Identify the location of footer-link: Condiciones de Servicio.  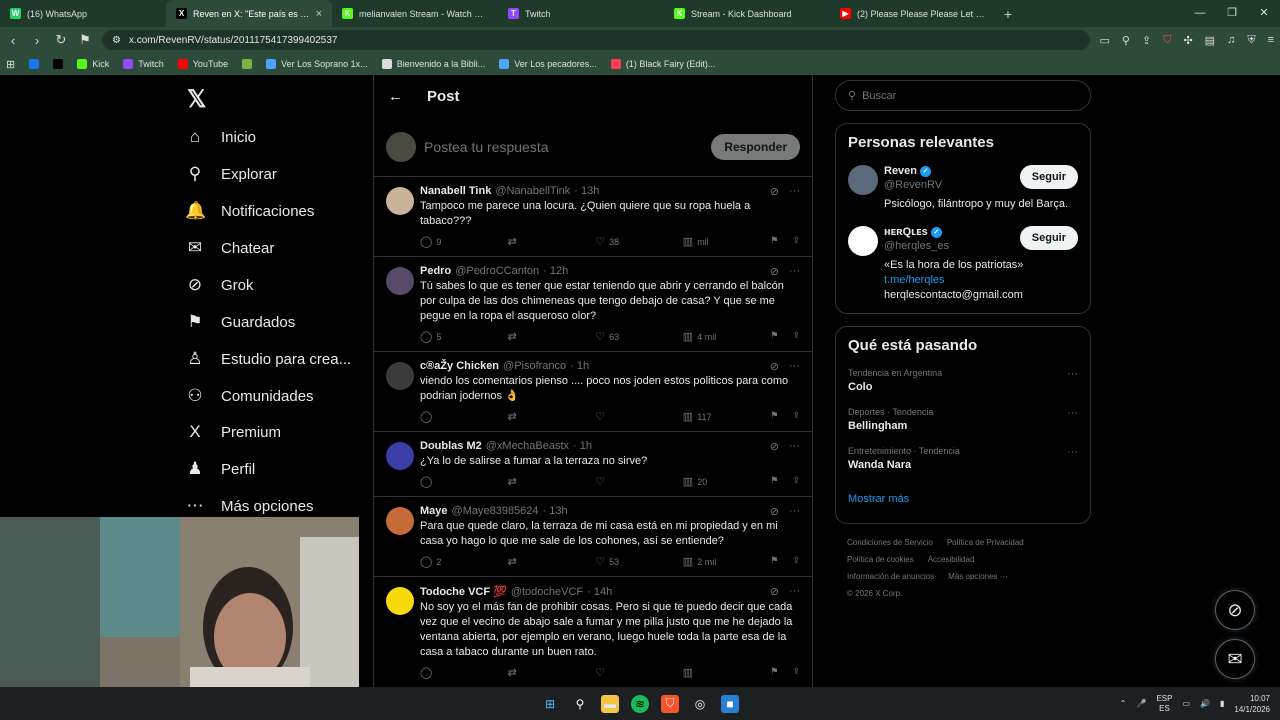
(890, 542).